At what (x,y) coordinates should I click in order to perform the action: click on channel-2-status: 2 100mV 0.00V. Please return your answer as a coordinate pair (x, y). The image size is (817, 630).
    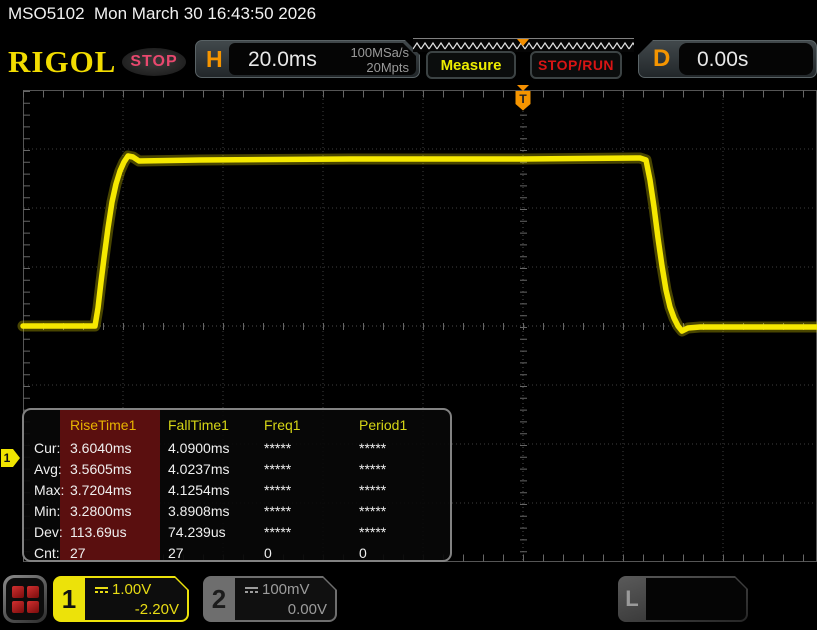
    Looking at the image, I should click on (270, 599).